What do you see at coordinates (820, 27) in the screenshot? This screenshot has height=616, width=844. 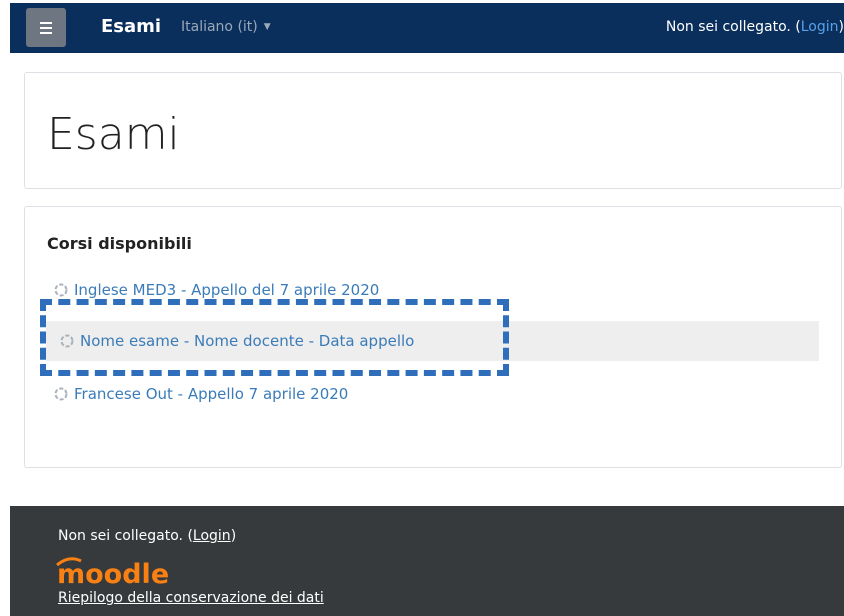 I see `navbar-login-link: Login` at bounding box center [820, 27].